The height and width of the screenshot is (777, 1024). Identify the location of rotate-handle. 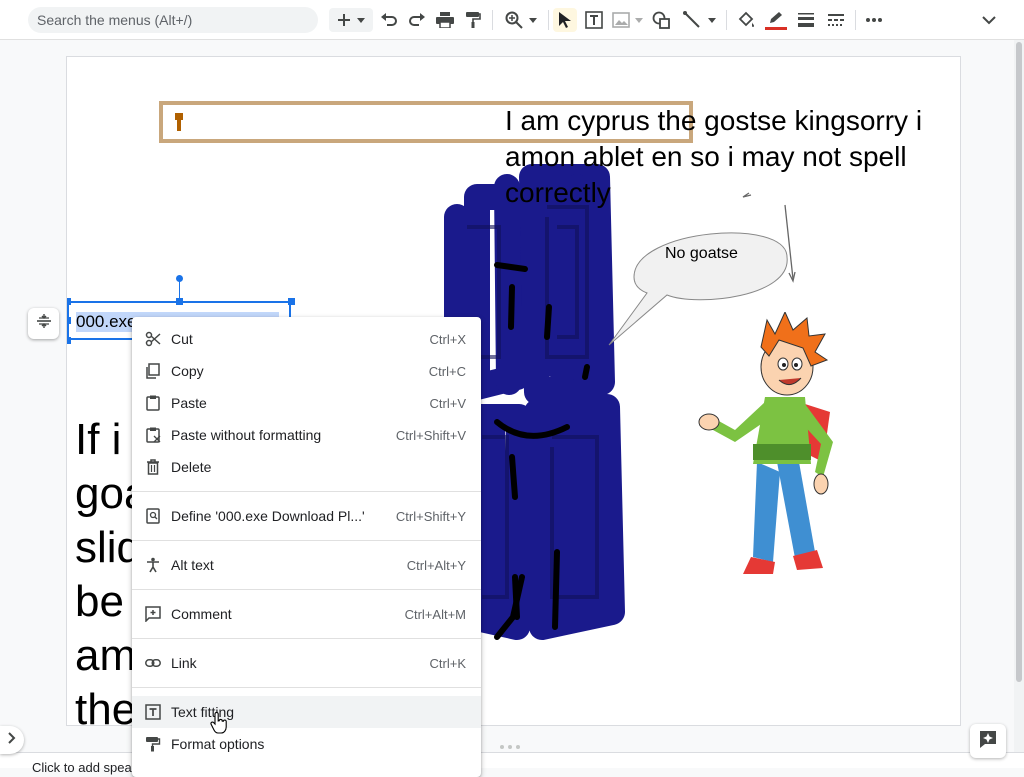
(179, 278).